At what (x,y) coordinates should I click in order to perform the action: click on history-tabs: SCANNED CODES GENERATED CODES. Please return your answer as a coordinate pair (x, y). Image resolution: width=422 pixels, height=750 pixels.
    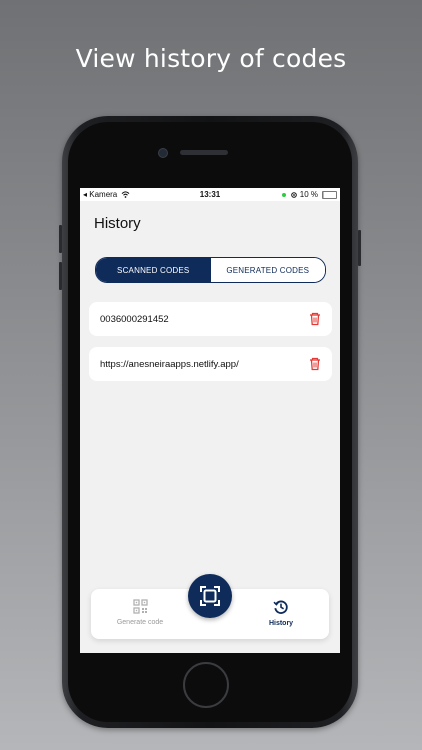
    Looking at the image, I should click on (210, 270).